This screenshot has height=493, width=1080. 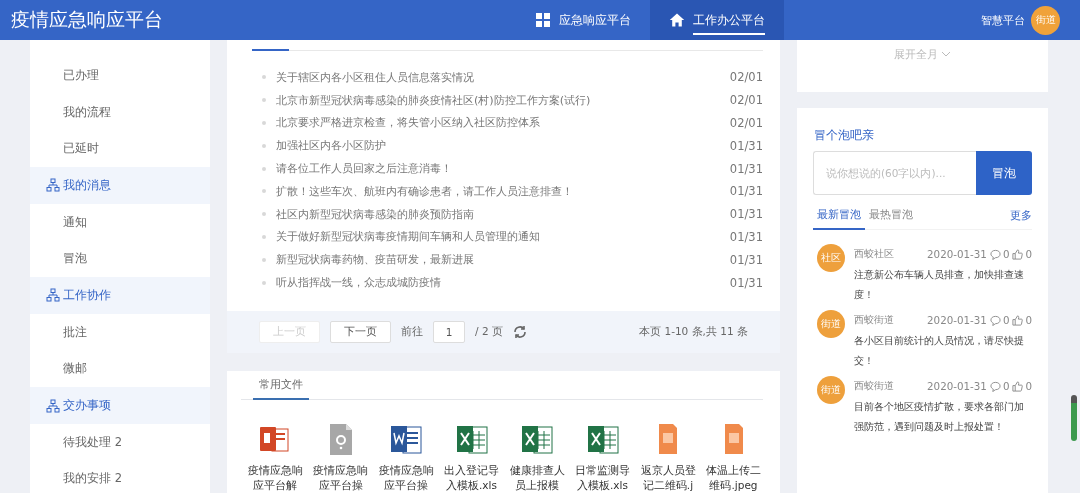 I want to click on news-link: 扩散！这些车次、航班内有确诊患者，请工作人员注意排查！, so click(x=424, y=191).